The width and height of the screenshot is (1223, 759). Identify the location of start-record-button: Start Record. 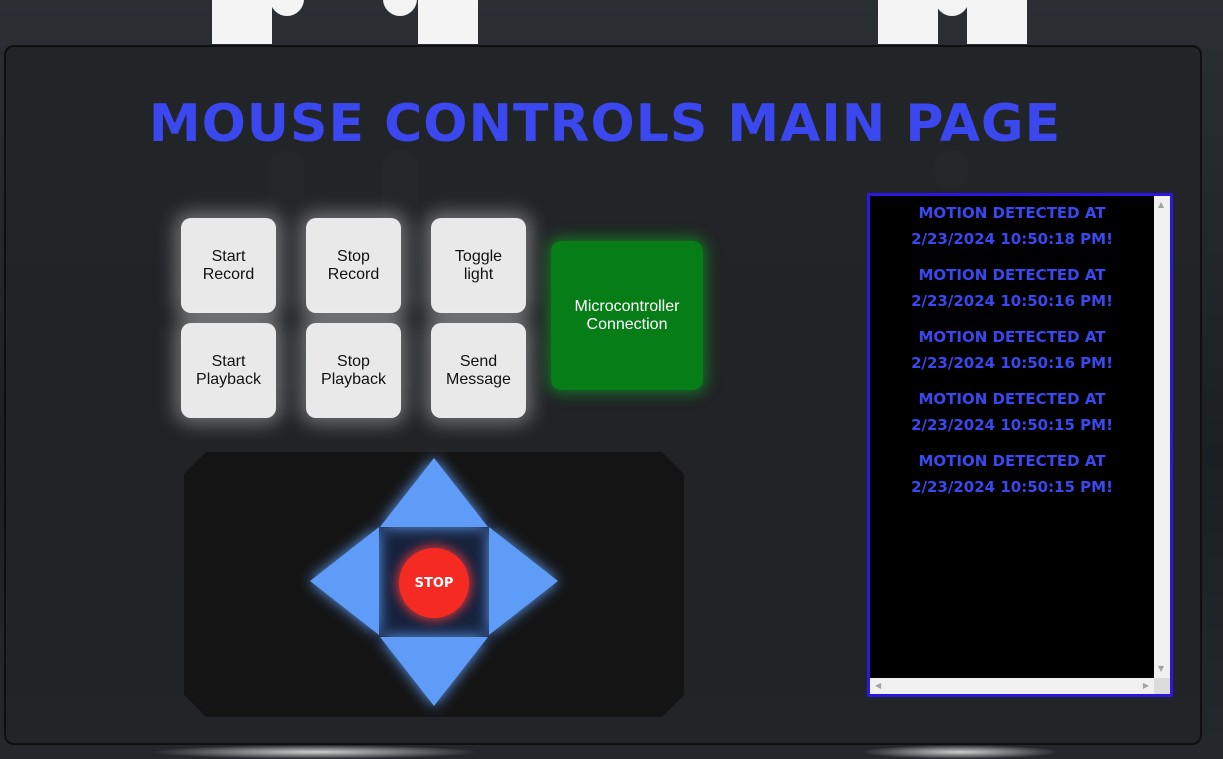
(228, 265).